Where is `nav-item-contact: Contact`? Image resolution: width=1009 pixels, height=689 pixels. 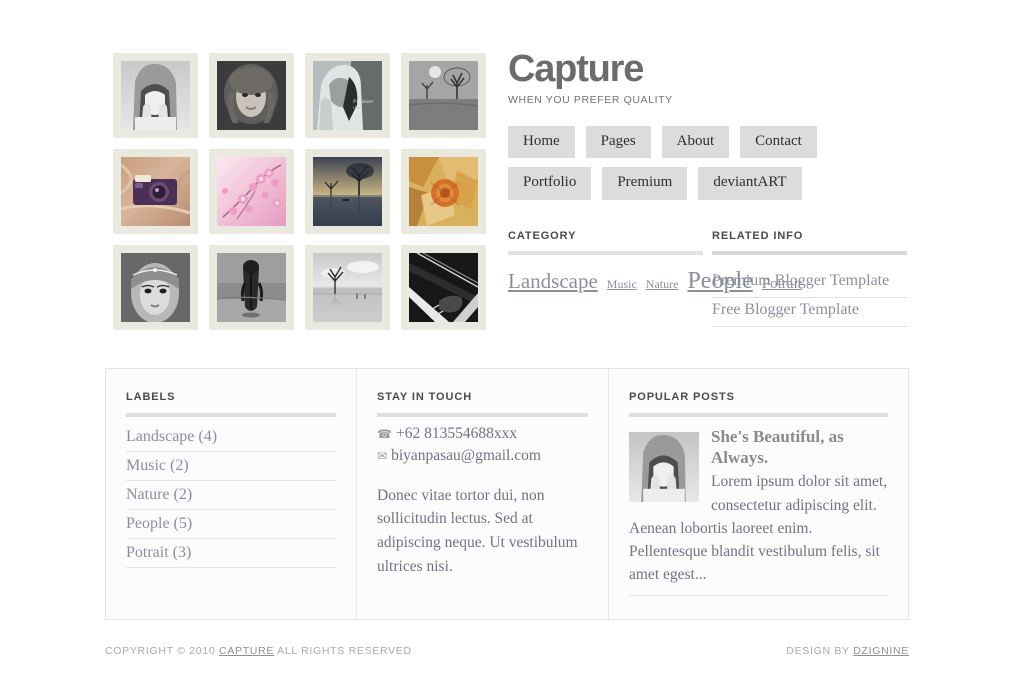 nav-item-contact: Contact is located at coordinates (778, 142).